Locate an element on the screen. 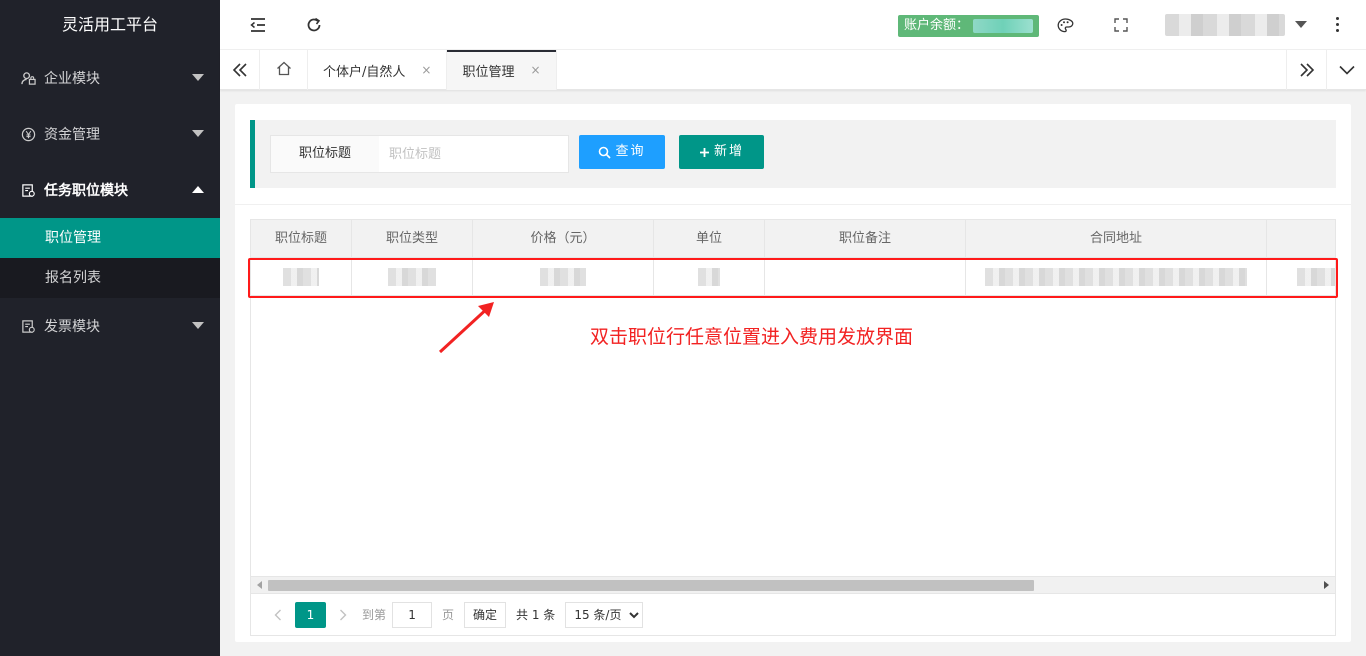  tabs-menu-chevron-down-icon is located at coordinates (1346, 70).